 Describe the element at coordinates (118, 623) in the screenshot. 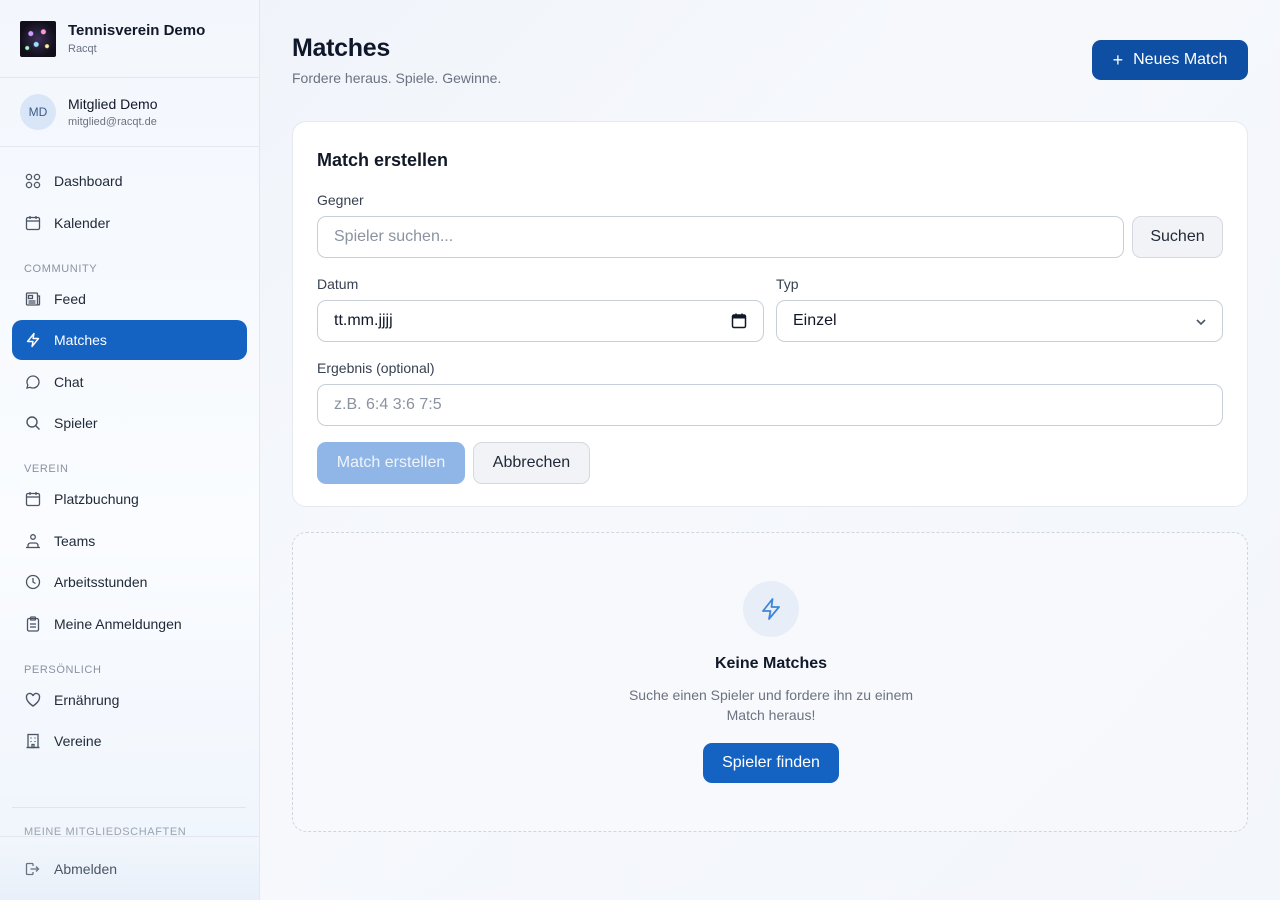

I see `sidebar-item-label: Meine Anmeldungen` at that location.